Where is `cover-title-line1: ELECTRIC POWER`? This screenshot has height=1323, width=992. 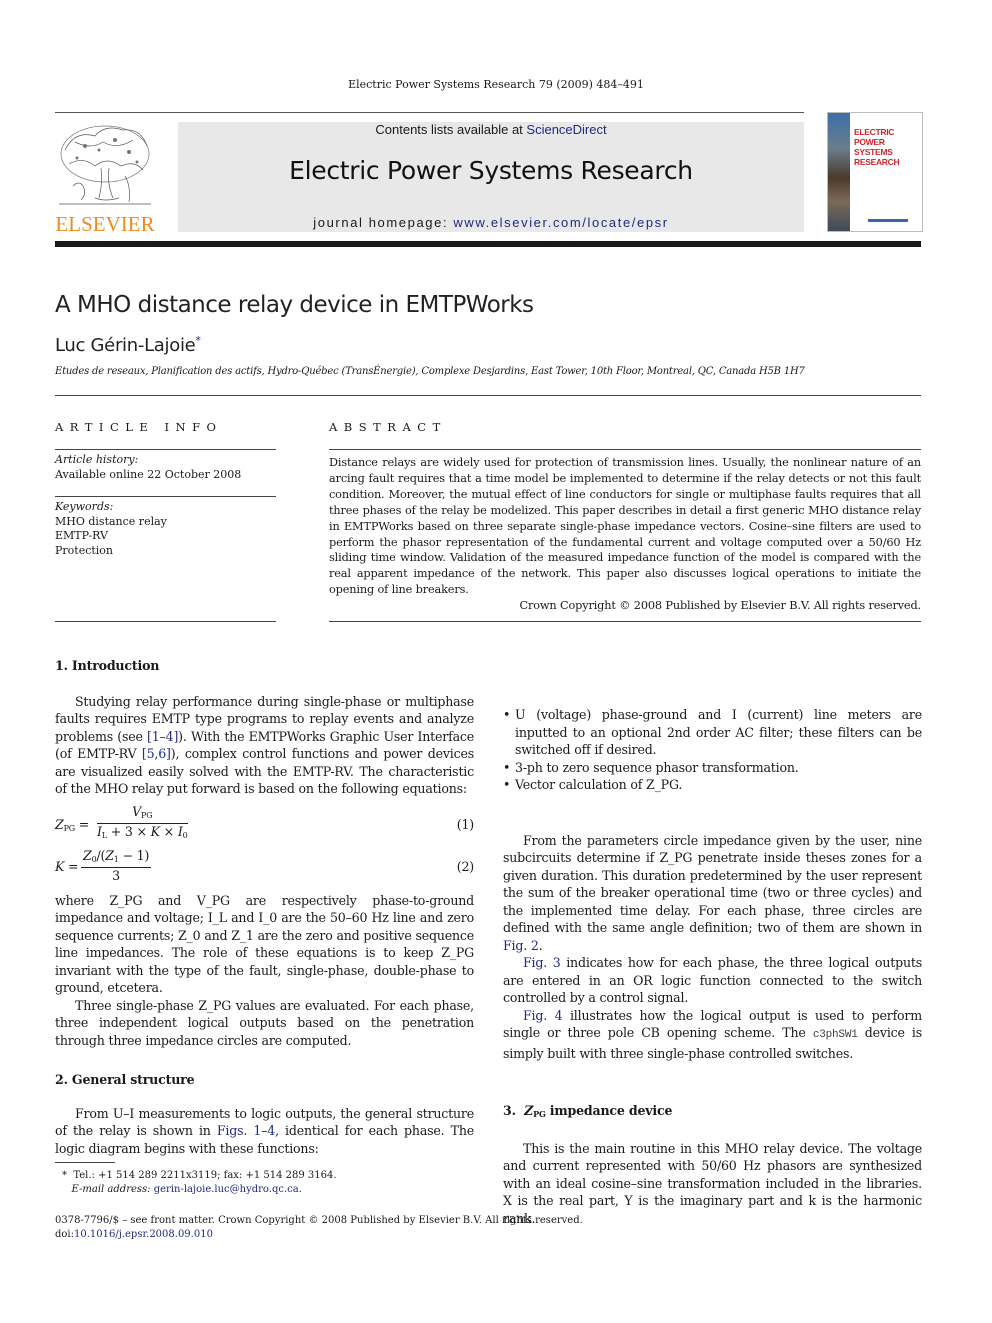 cover-title-line1: ELECTRIC POWER is located at coordinates (874, 137).